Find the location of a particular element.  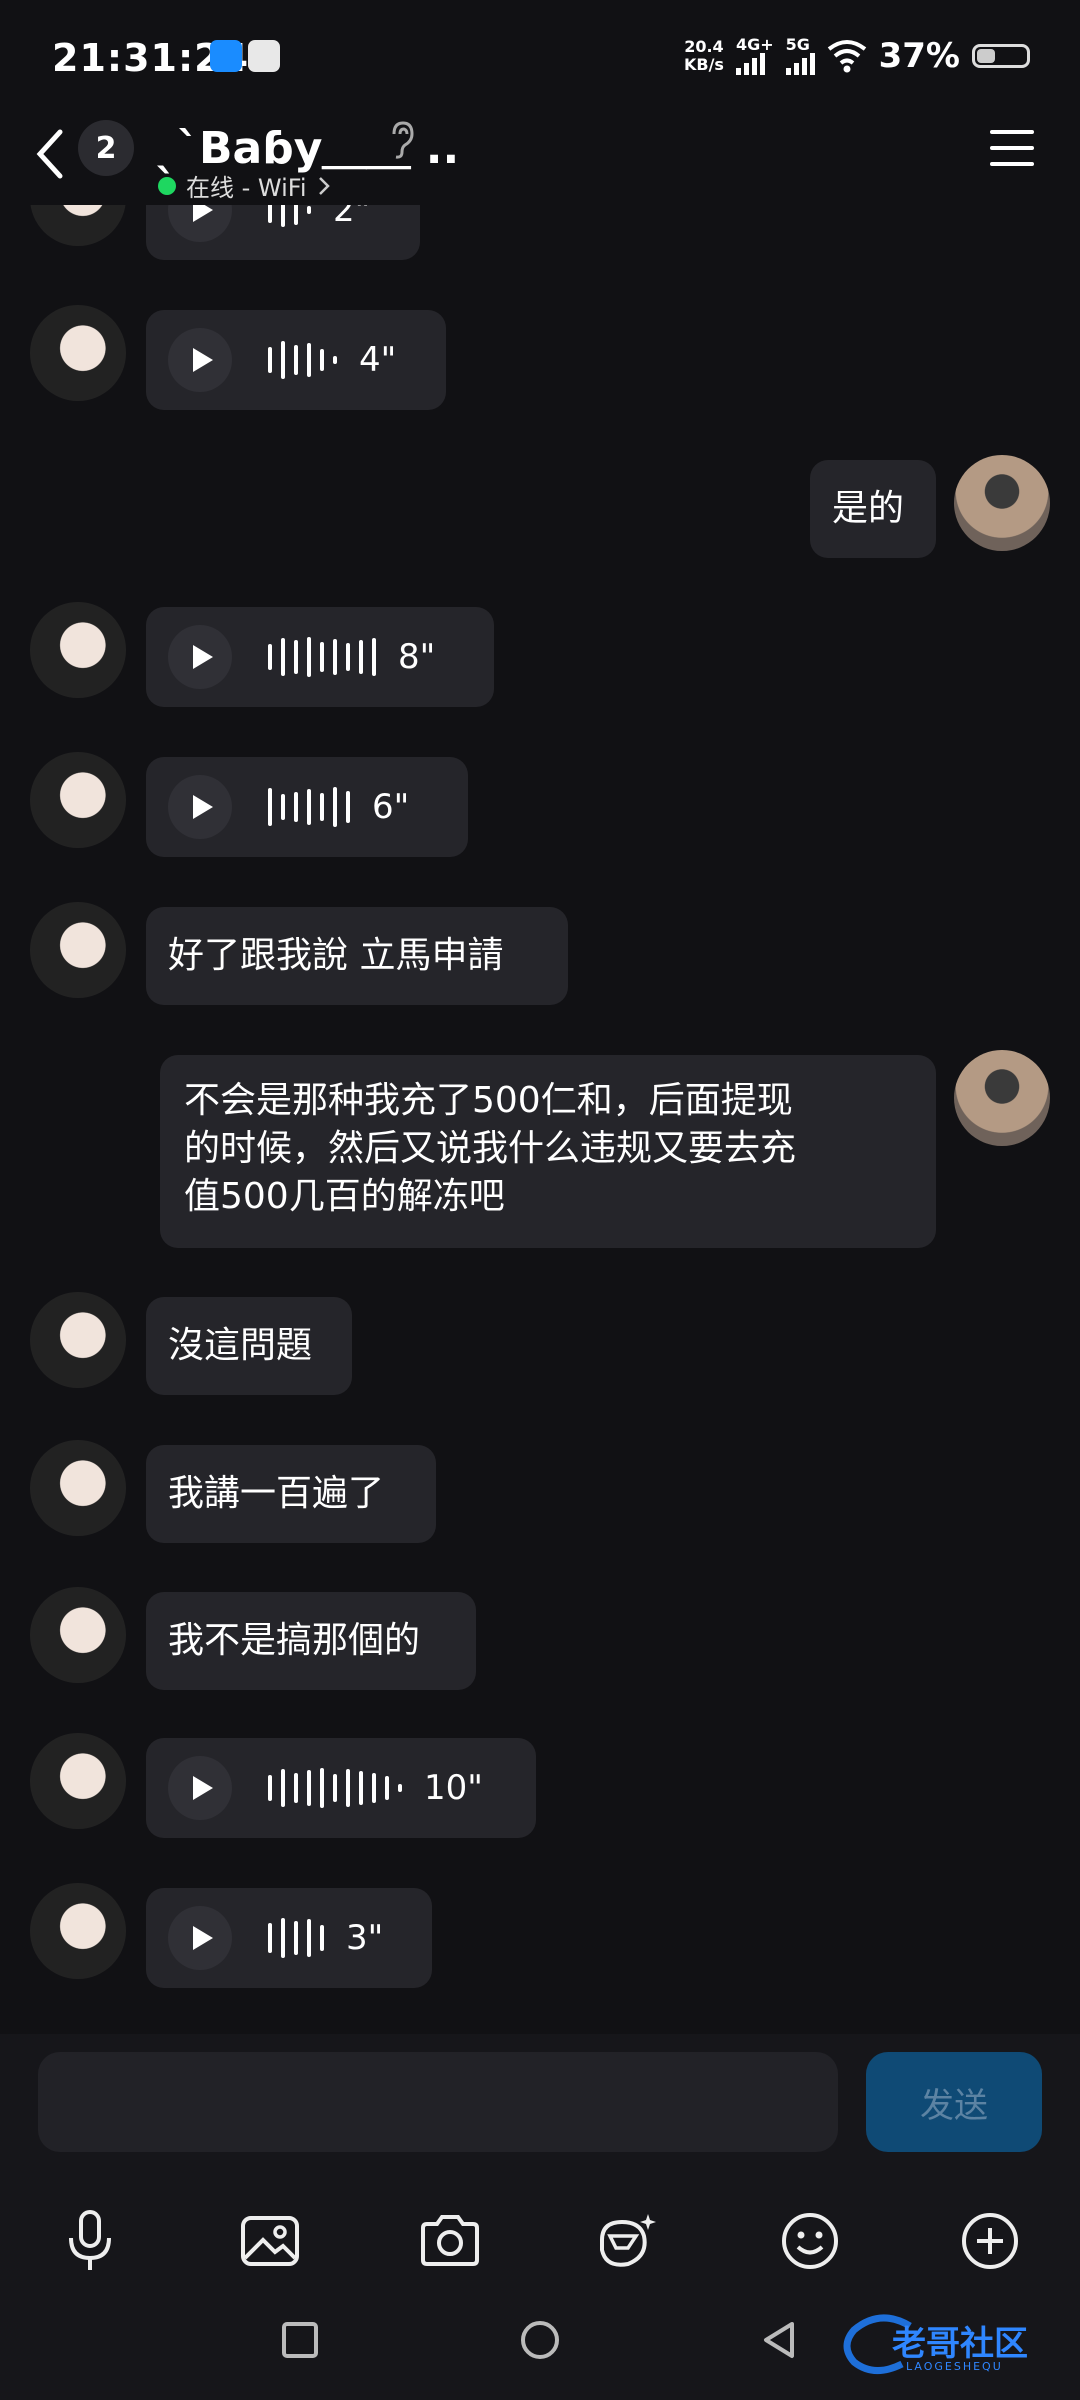

voice-message: 4" is located at coordinates (296, 360).